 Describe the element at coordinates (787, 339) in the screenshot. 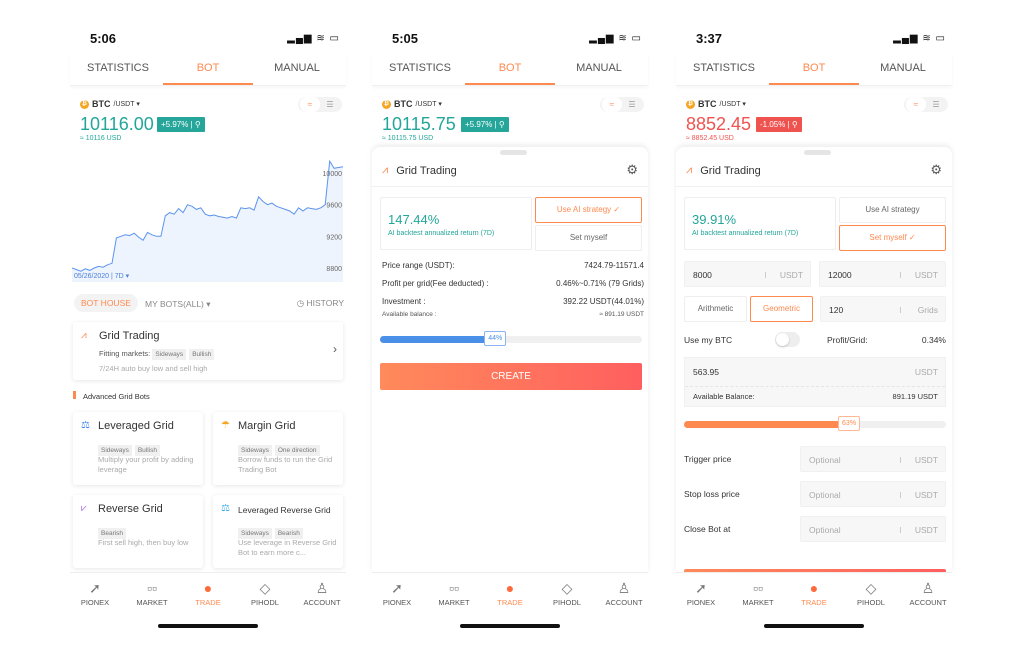

I see `use-btc-toggle` at that location.